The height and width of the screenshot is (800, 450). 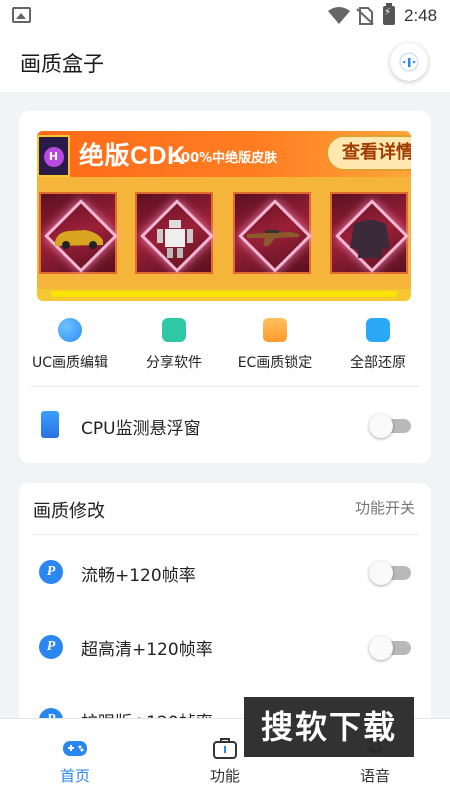 I want to click on outfit-icon, so click(x=370, y=239).